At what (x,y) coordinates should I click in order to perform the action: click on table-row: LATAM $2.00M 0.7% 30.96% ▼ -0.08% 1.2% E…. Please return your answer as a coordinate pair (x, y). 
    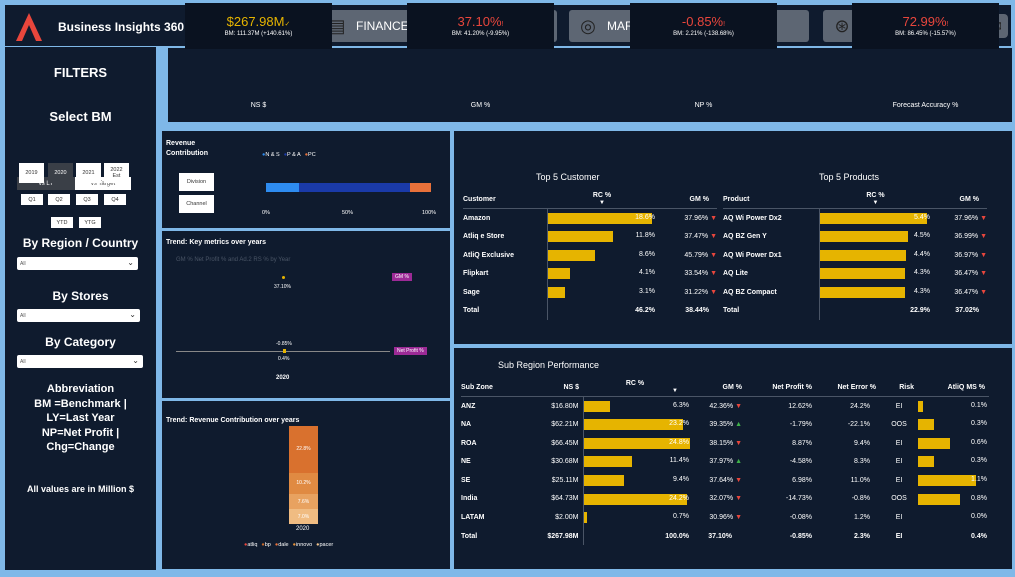
    Looking at the image, I should click on (725, 517).